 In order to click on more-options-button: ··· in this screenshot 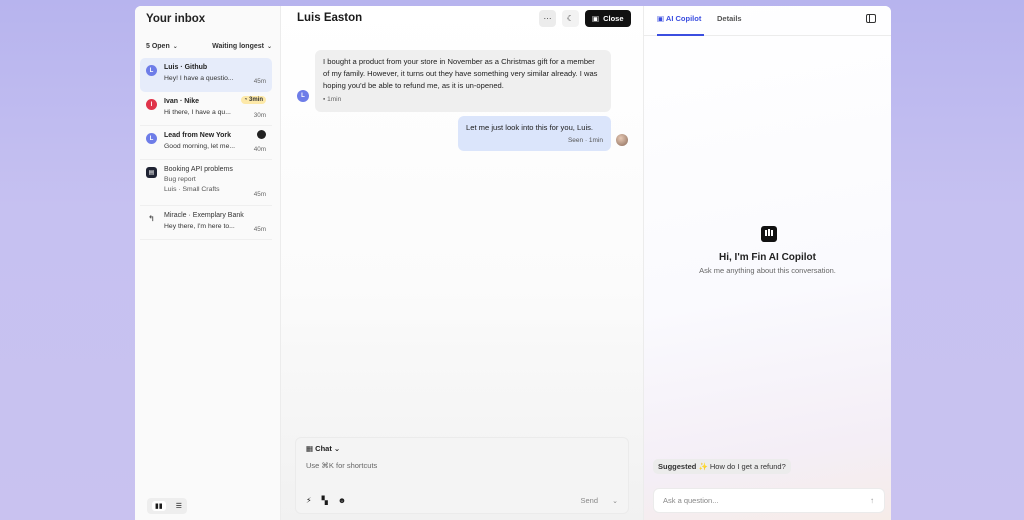, I will do `click(547, 18)`.